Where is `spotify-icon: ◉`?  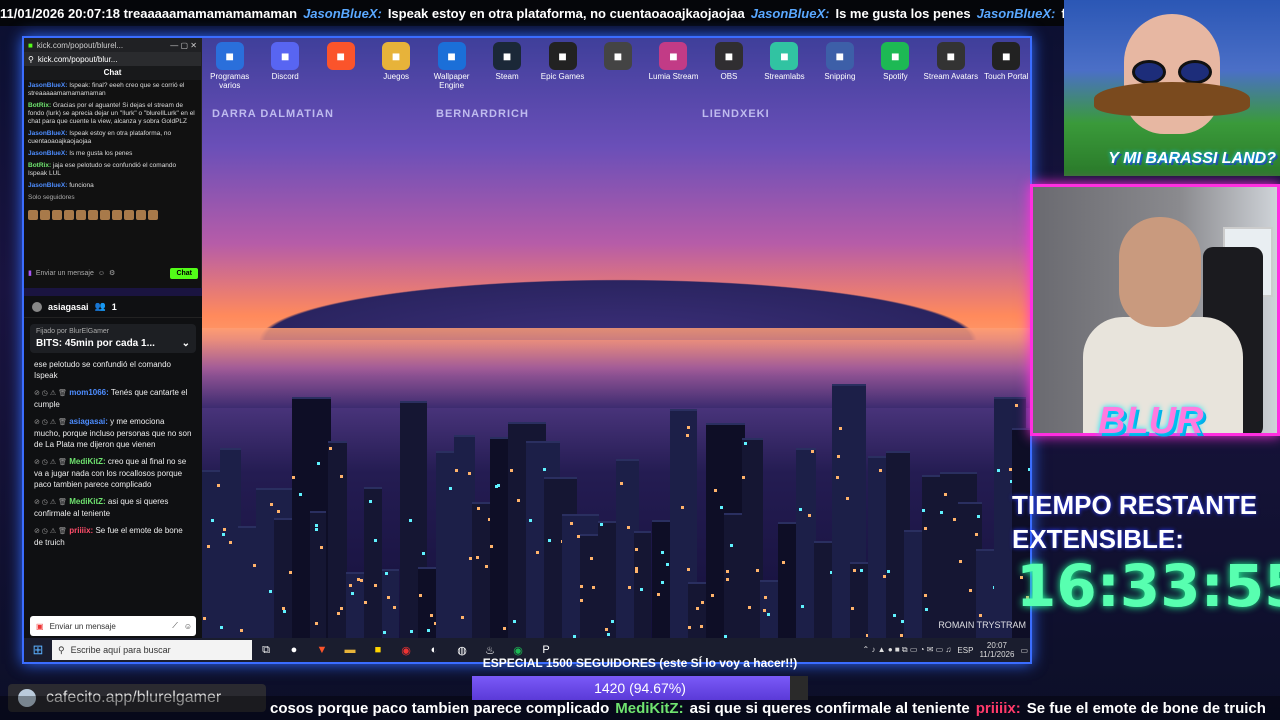 spotify-icon: ◉ is located at coordinates (518, 650).